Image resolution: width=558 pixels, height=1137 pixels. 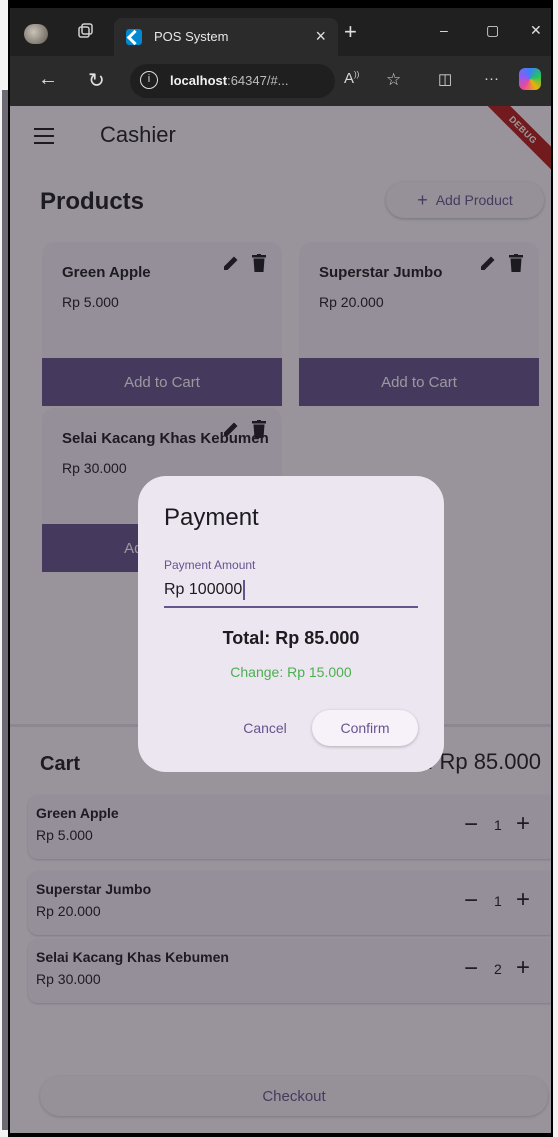 I want to click on read-aloud-icon: A)), so click(x=351, y=78).